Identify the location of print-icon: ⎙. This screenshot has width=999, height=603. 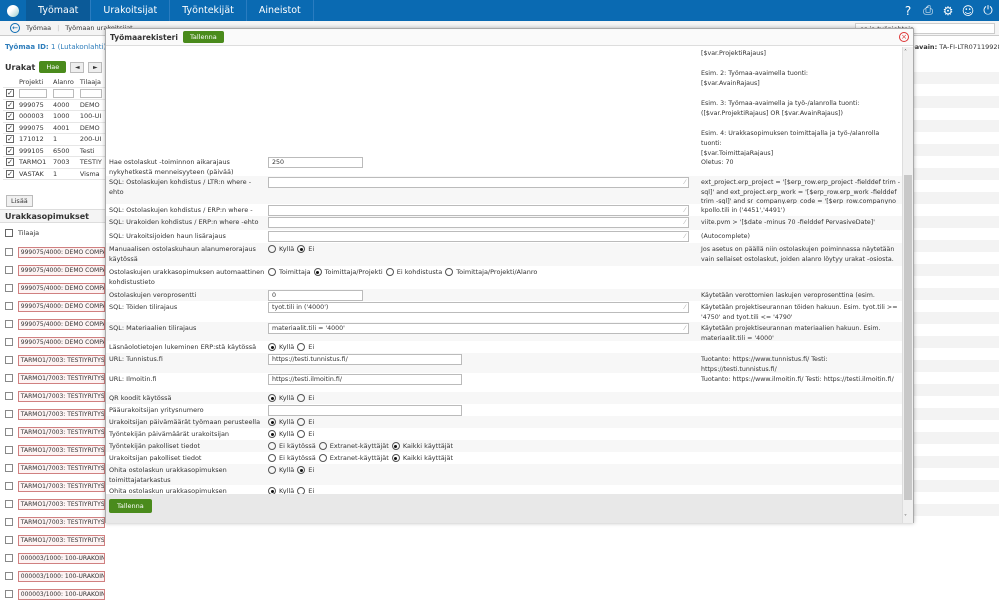
(928, 10).